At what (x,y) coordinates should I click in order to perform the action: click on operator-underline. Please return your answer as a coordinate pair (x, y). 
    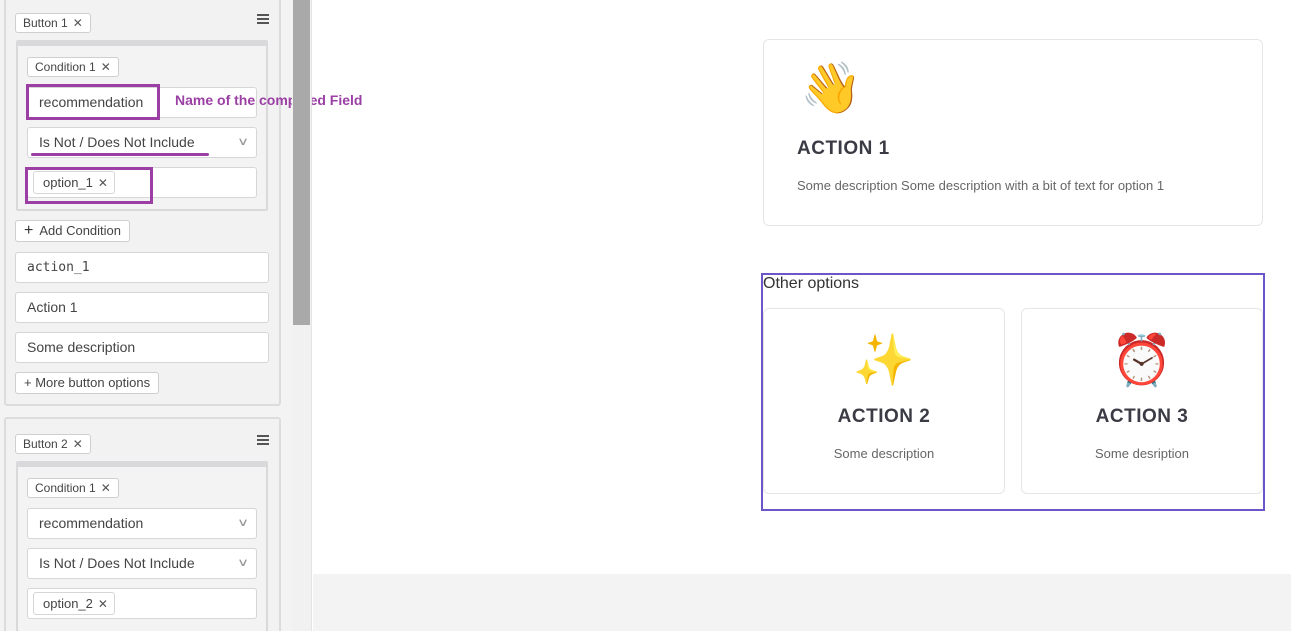
    Looking at the image, I should click on (120, 154).